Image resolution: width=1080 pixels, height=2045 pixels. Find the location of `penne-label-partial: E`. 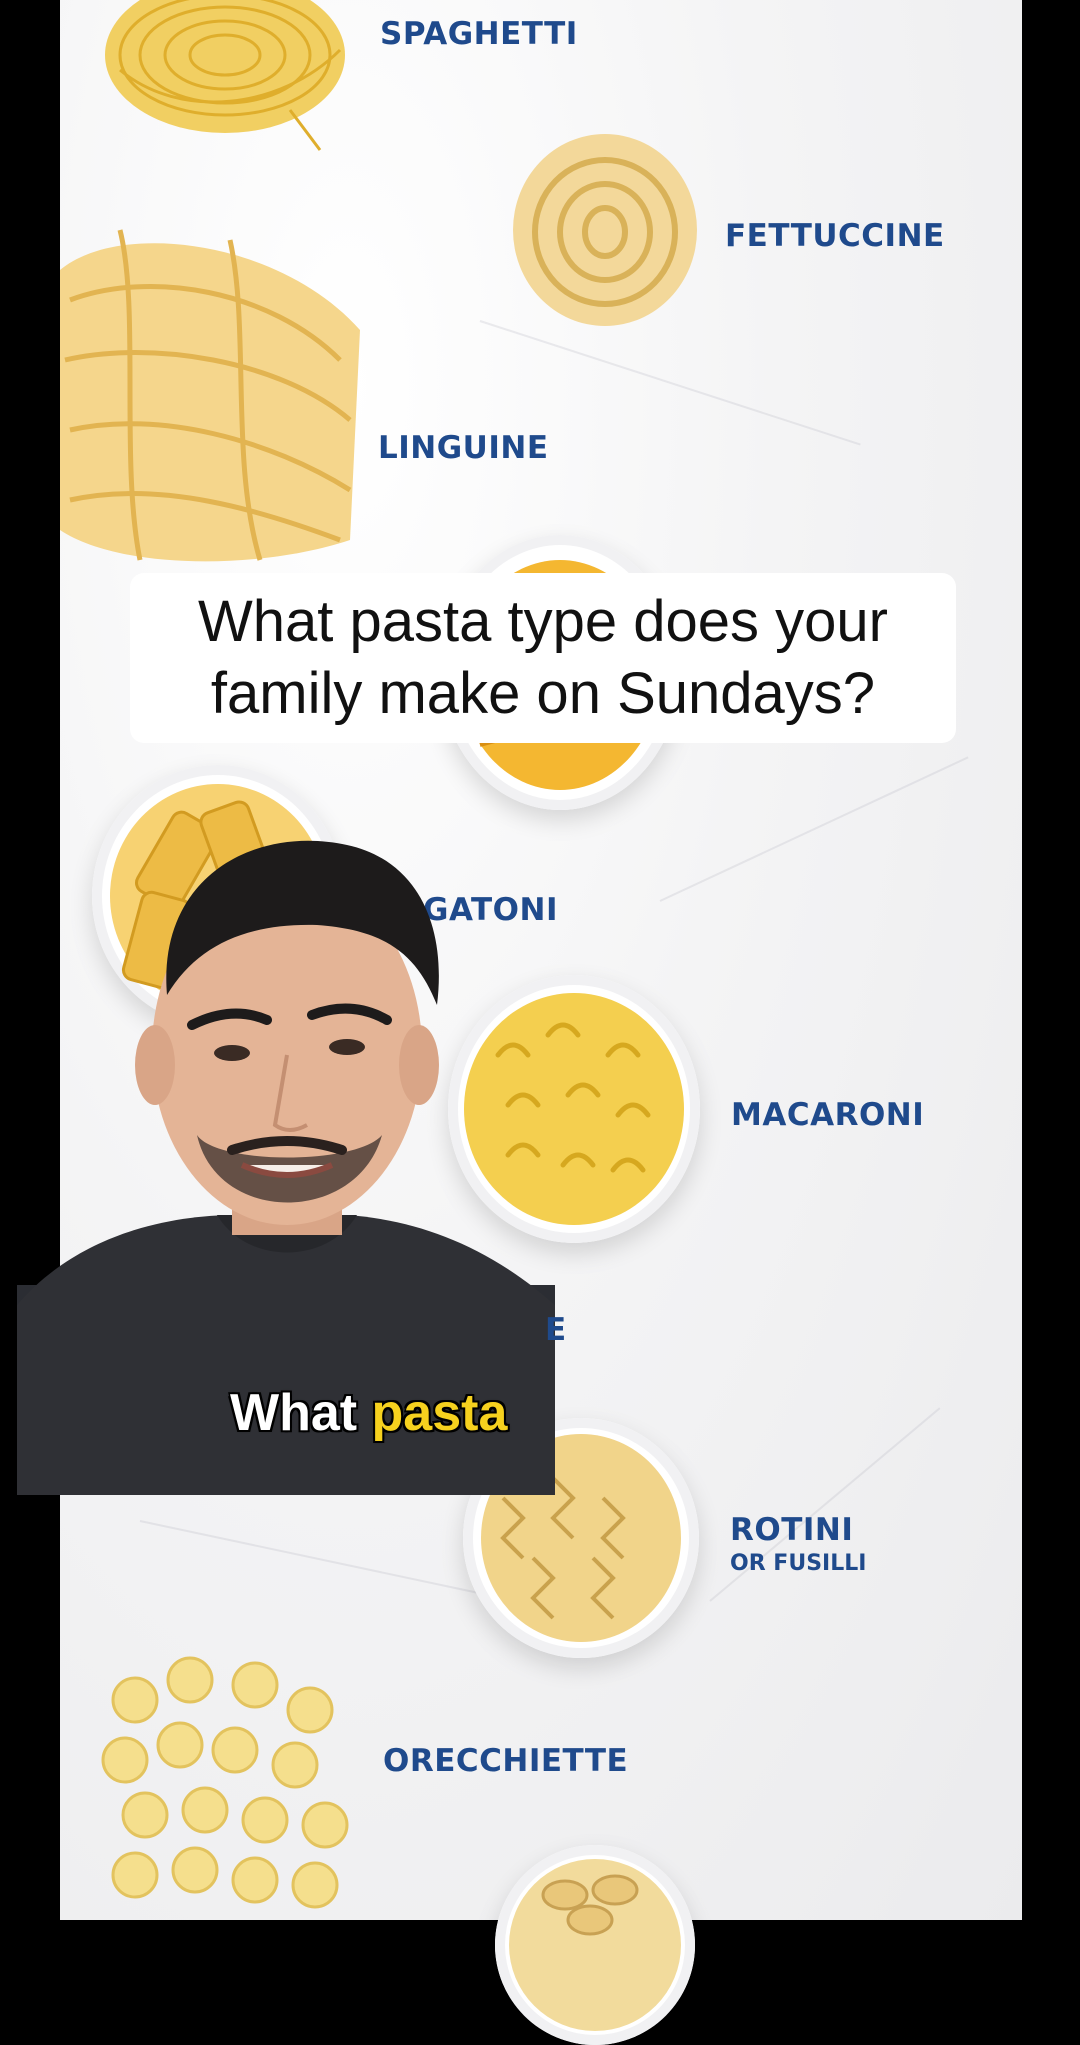

penne-label-partial: E is located at coordinates (556, 1330).